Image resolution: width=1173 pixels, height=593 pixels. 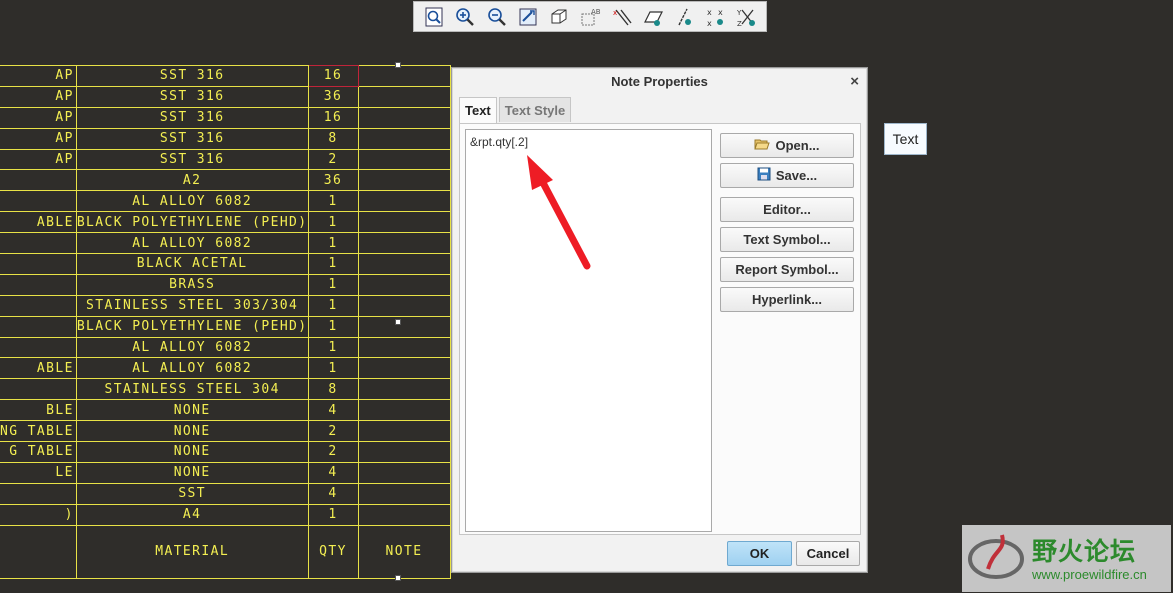 What do you see at coordinates (854, 81) in the screenshot?
I see `close-icon: ×` at bounding box center [854, 81].